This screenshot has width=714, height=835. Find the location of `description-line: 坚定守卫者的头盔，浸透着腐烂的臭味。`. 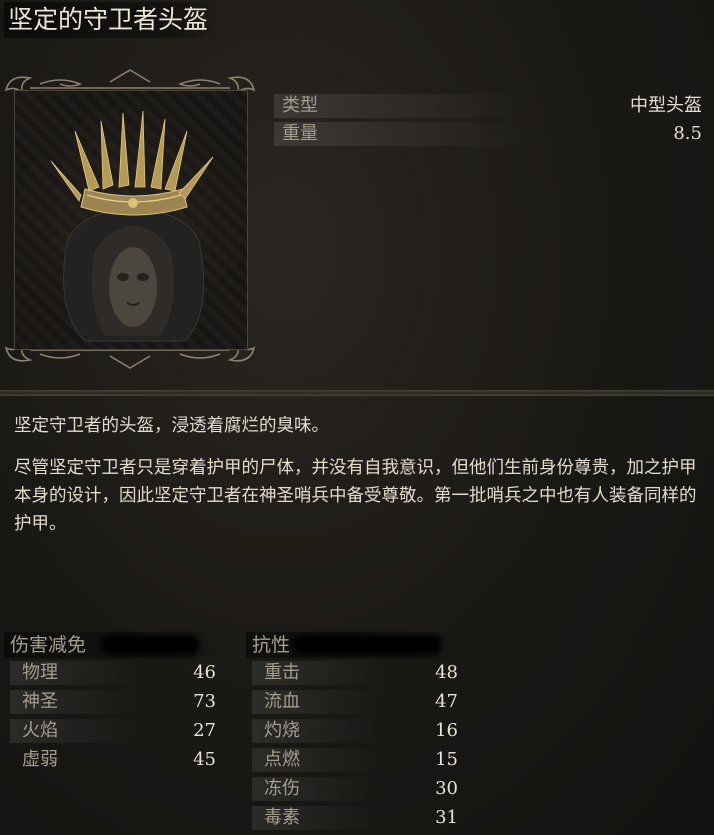

description-line: 坚定守卫者的头盔，浸透着腐烂的臭味。 is located at coordinates (171, 426).